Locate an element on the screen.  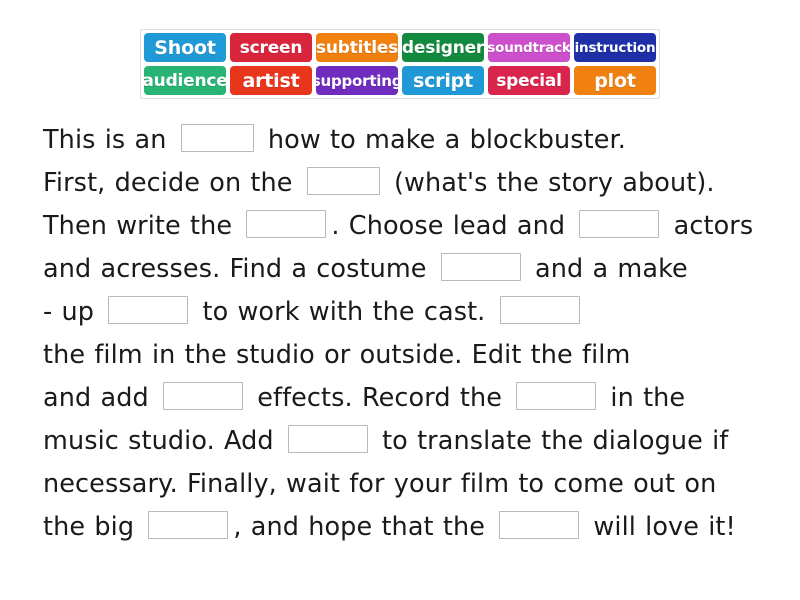
word-tile-soundtrack: soundtrack is located at coordinates (529, 47).